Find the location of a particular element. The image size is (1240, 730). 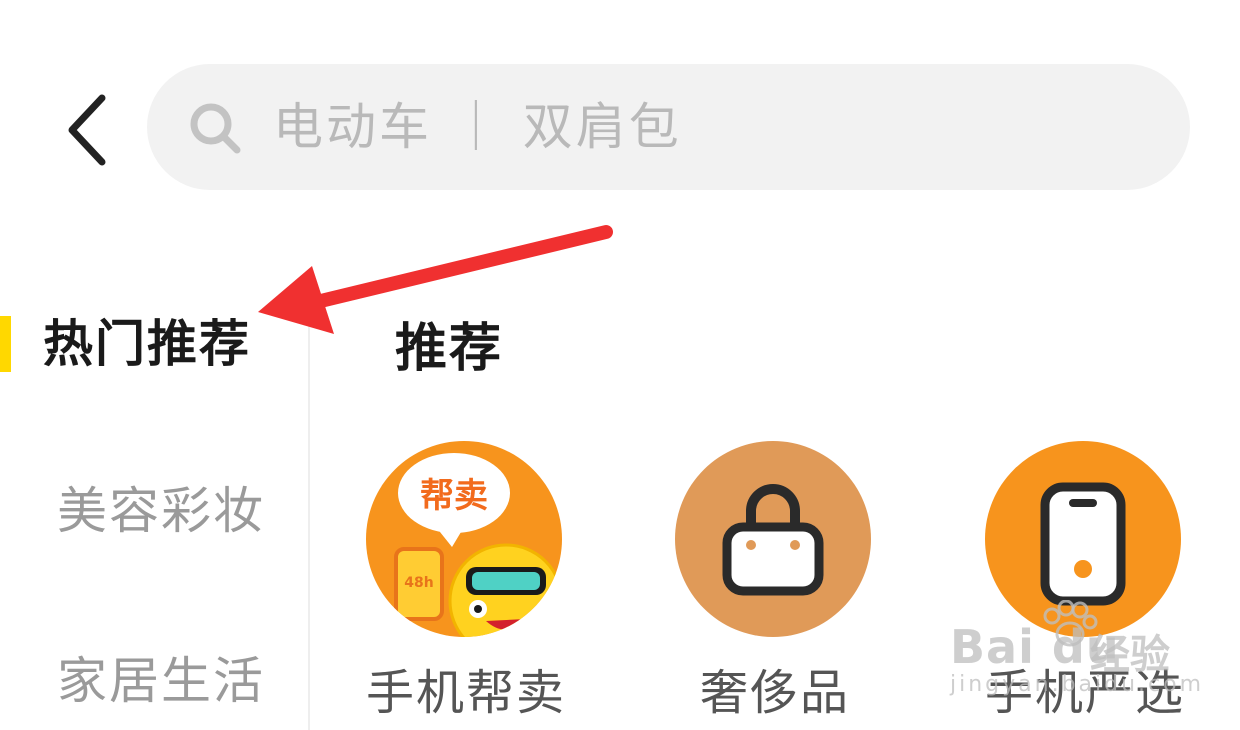

badge-text: 帮卖 is located at coordinates (454, 496).